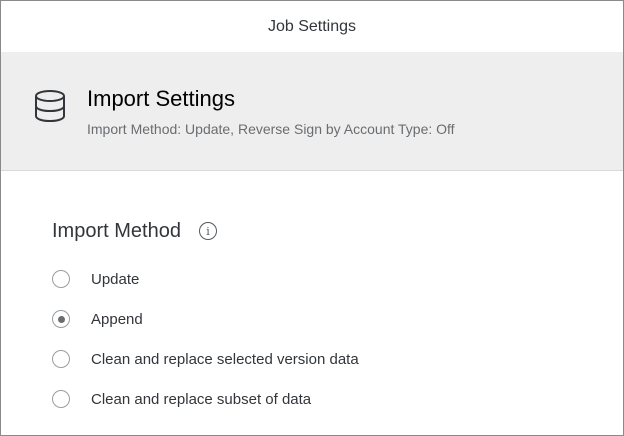  I want to click on radio-button-update, so click(61, 279).